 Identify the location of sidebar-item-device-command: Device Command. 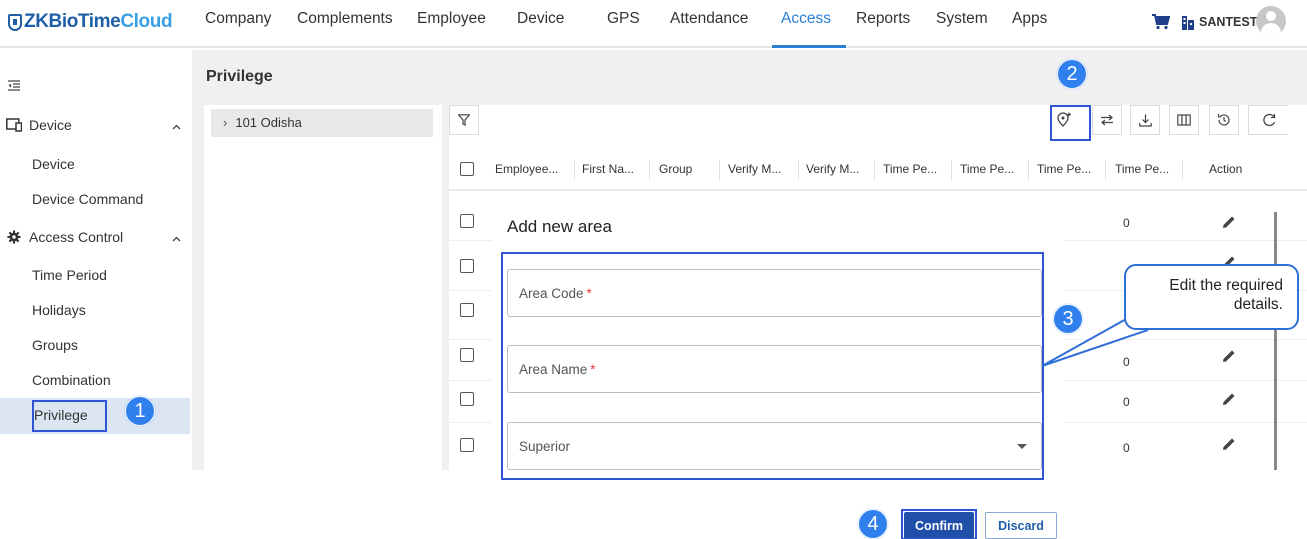
(87, 199).